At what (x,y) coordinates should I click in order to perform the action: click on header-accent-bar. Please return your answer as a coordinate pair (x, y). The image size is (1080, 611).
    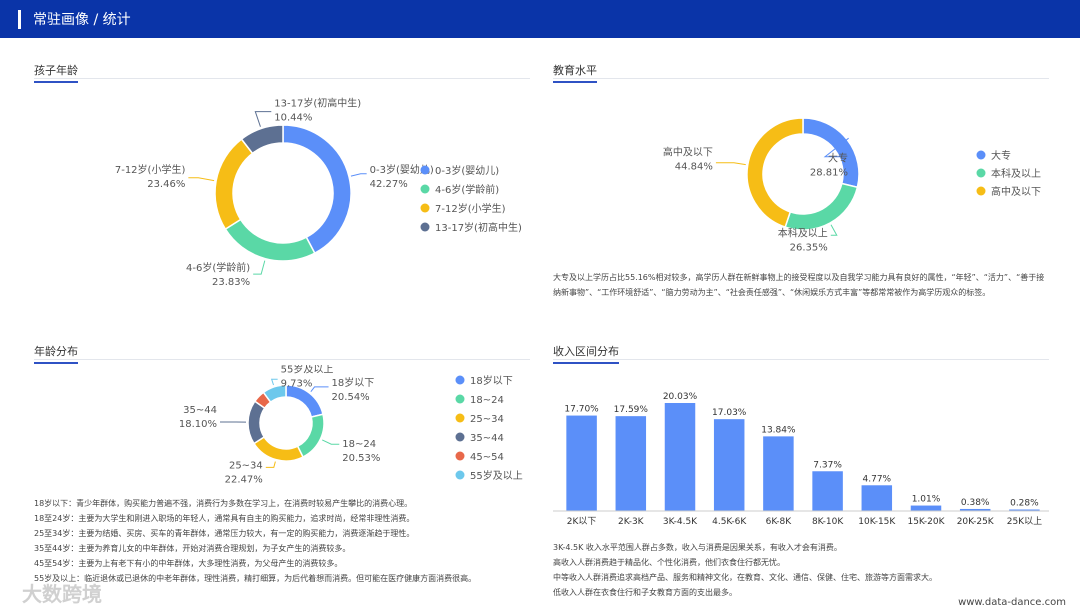
    Looking at the image, I should click on (19, 19).